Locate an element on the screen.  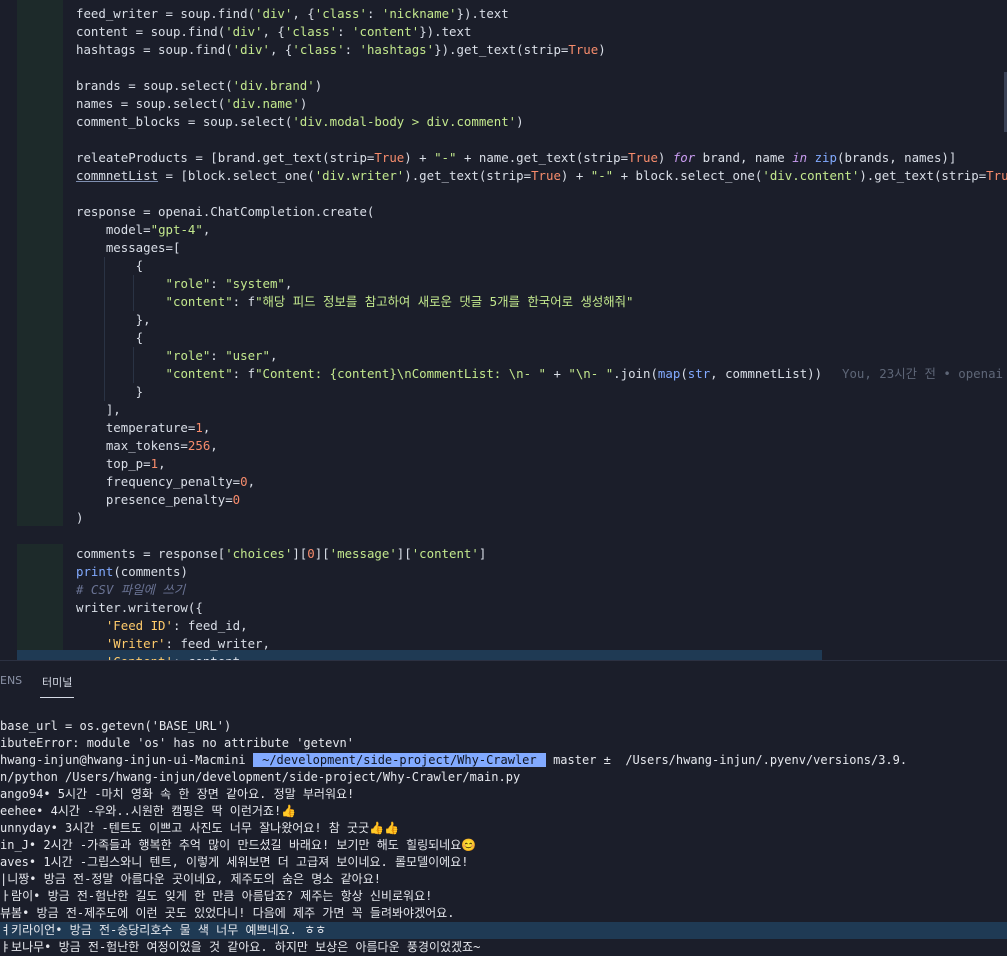
terminal-line: base_url = os.getevn('BASE_URL') is located at coordinates (116, 726).